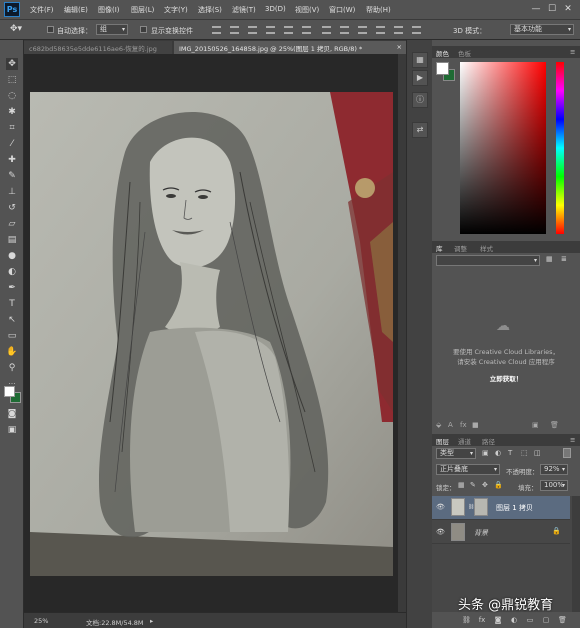  What do you see at coordinates (143, 29) in the screenshot?
I see `show-transform-checkbox` at bounding box center [143, 29].